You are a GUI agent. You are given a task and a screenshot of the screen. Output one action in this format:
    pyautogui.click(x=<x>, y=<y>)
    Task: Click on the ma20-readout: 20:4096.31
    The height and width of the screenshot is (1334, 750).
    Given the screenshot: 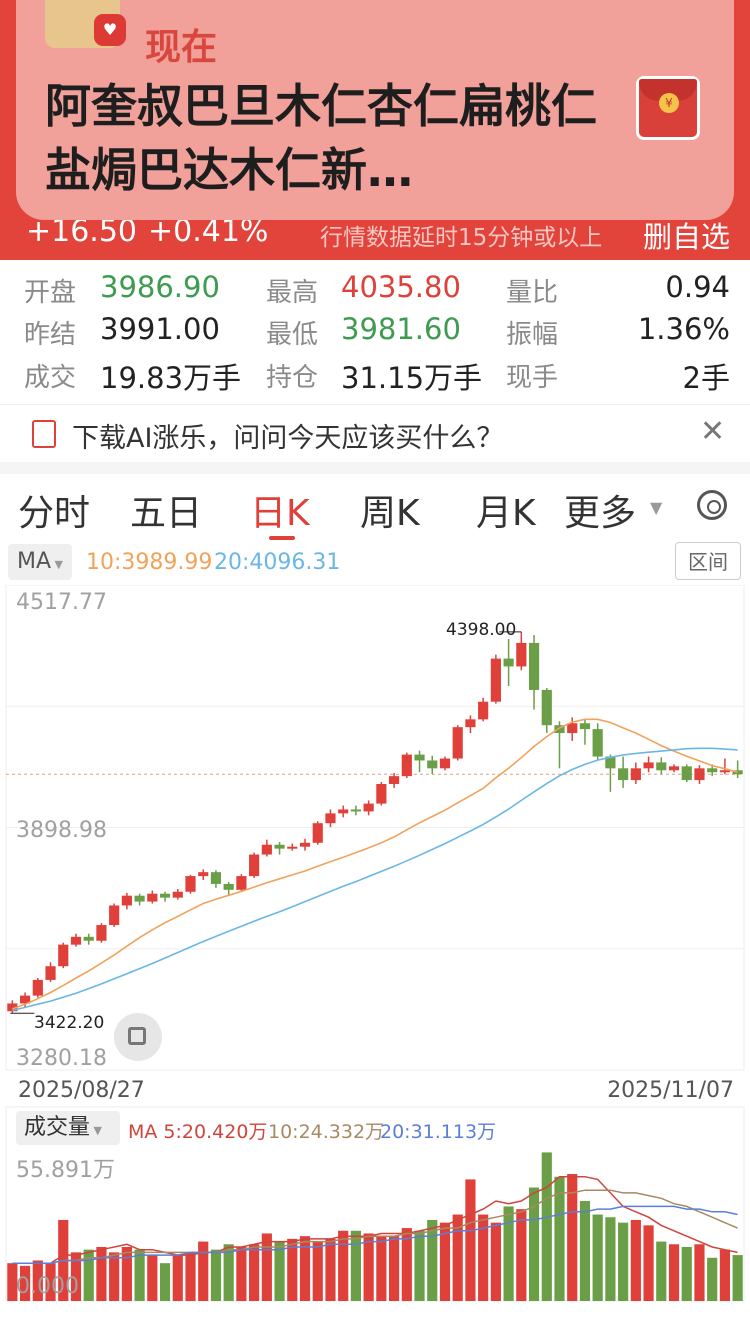 What is the action you would take?
    pyautogui.click(x=277, y=562)
    